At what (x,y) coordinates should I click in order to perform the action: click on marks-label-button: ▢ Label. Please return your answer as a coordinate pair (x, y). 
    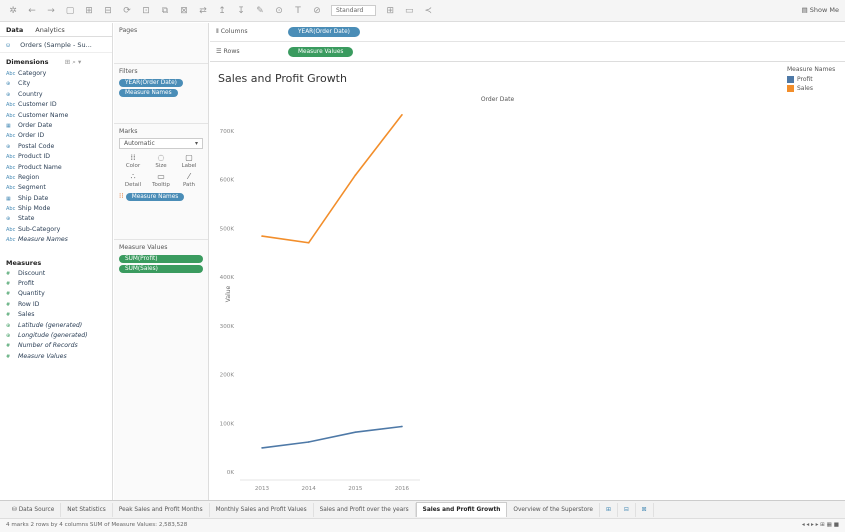
    Looking at the image, I should click on (189, 161).